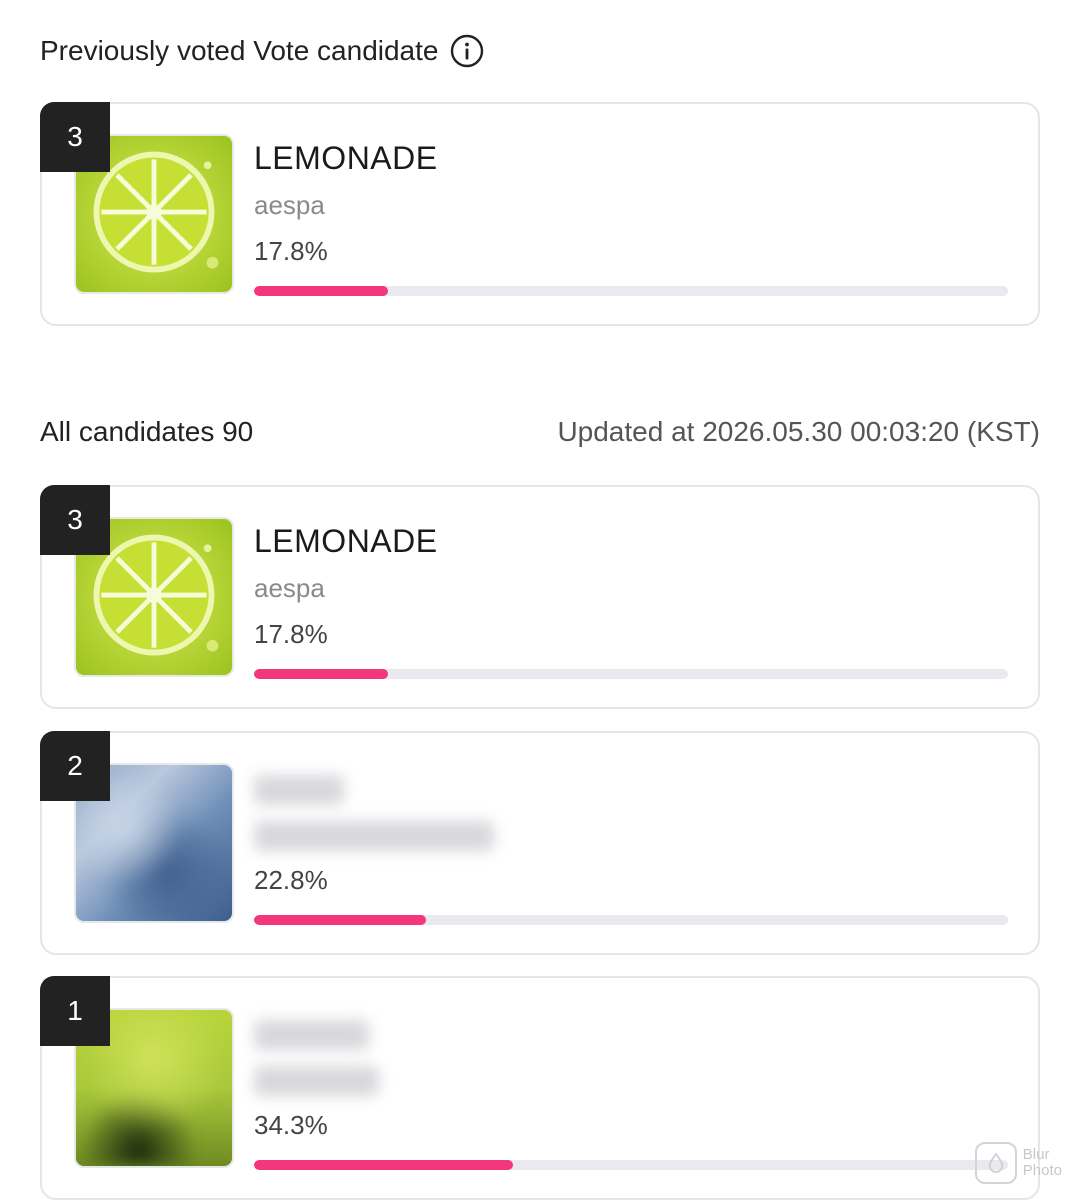  What do you see at coordinates (798, 431) in the screenshot?
I see `updated-timestamp: Updated at 2026.05.30 00:03:20 (KST)` at bounding box center [798, 431].